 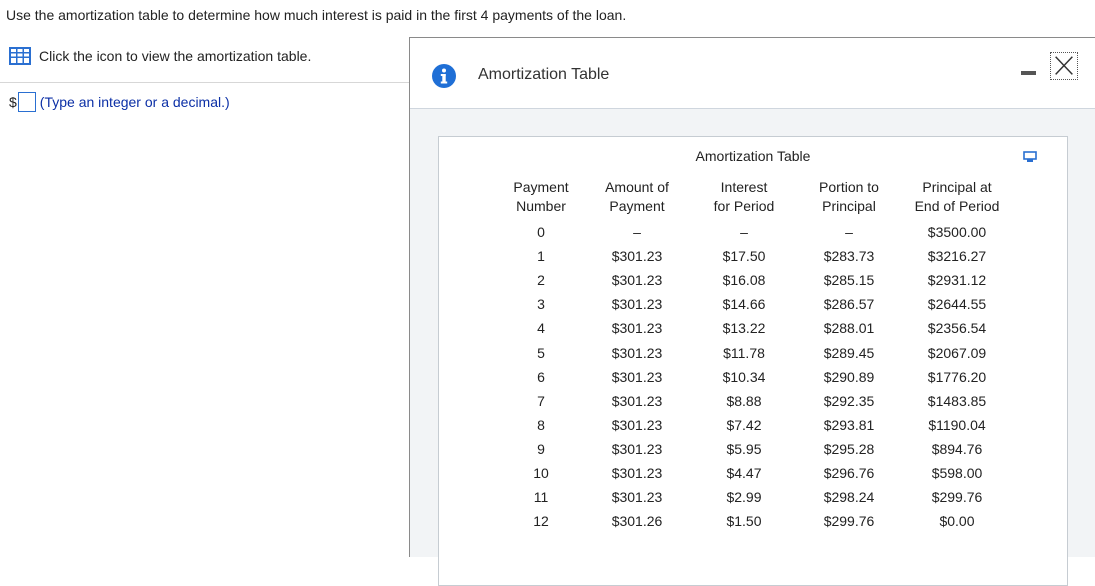 I want to click on table-cell: 6, so click(x=541, y=376).